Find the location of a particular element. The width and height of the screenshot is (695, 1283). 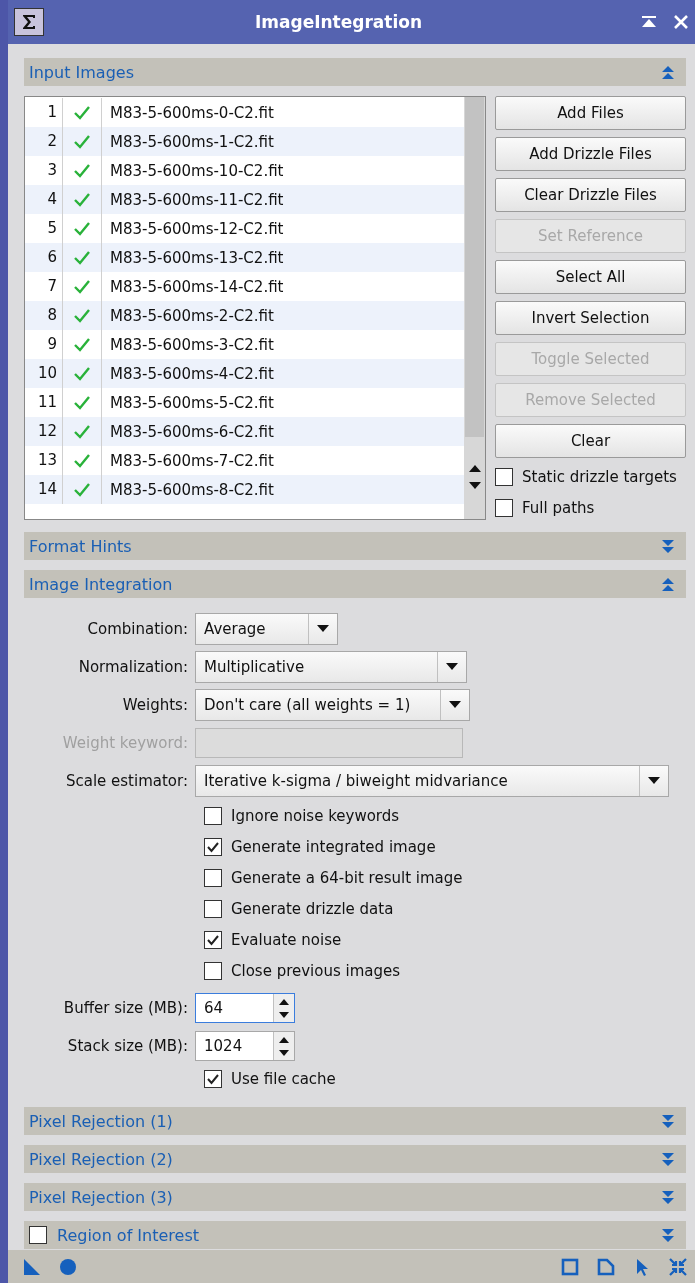

scrollbar-thumb is located at coordinates (474, 267).